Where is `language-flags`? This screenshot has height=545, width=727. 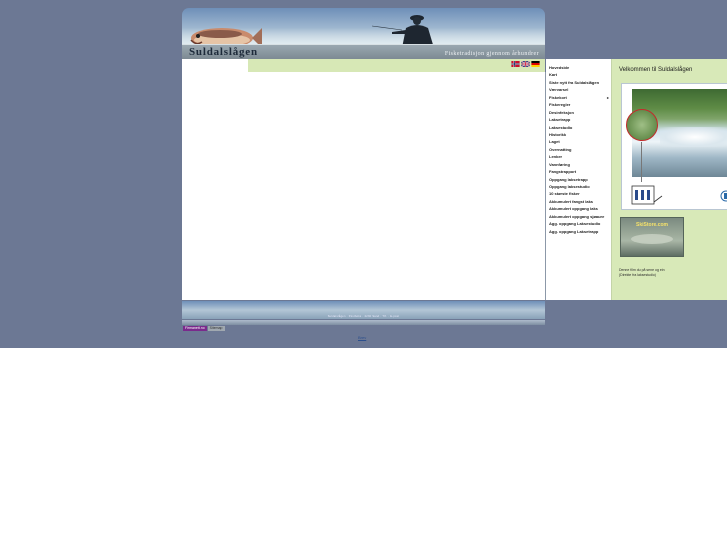
language-flags is located at coordinates (525, 64).